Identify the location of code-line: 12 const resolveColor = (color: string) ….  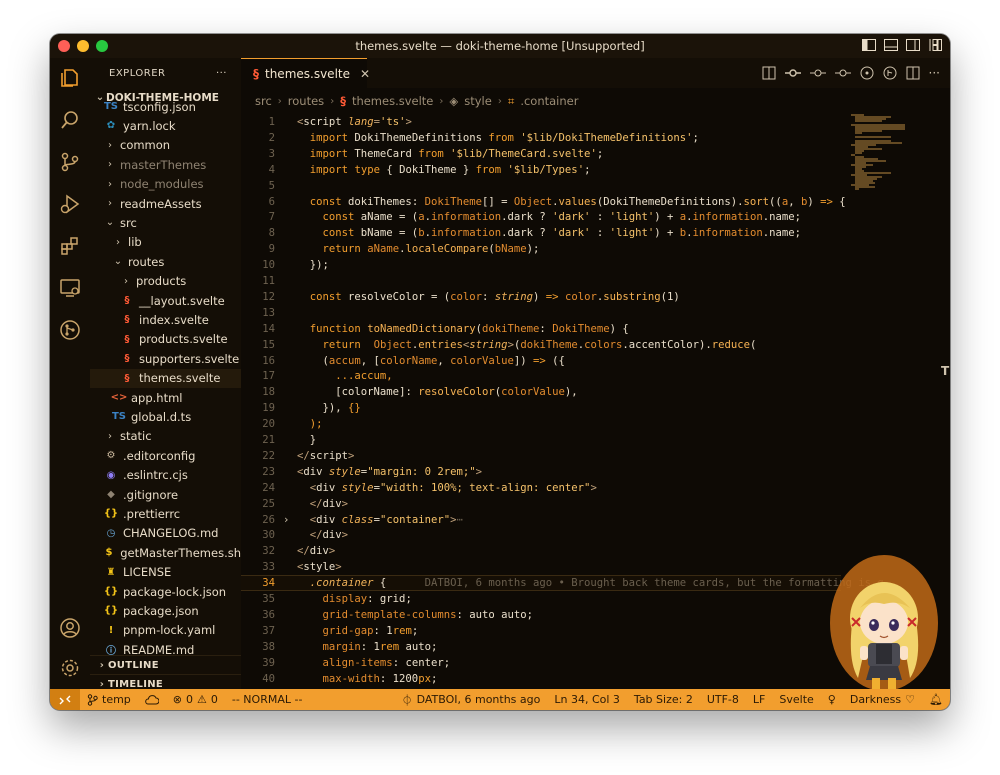
(541, 297).